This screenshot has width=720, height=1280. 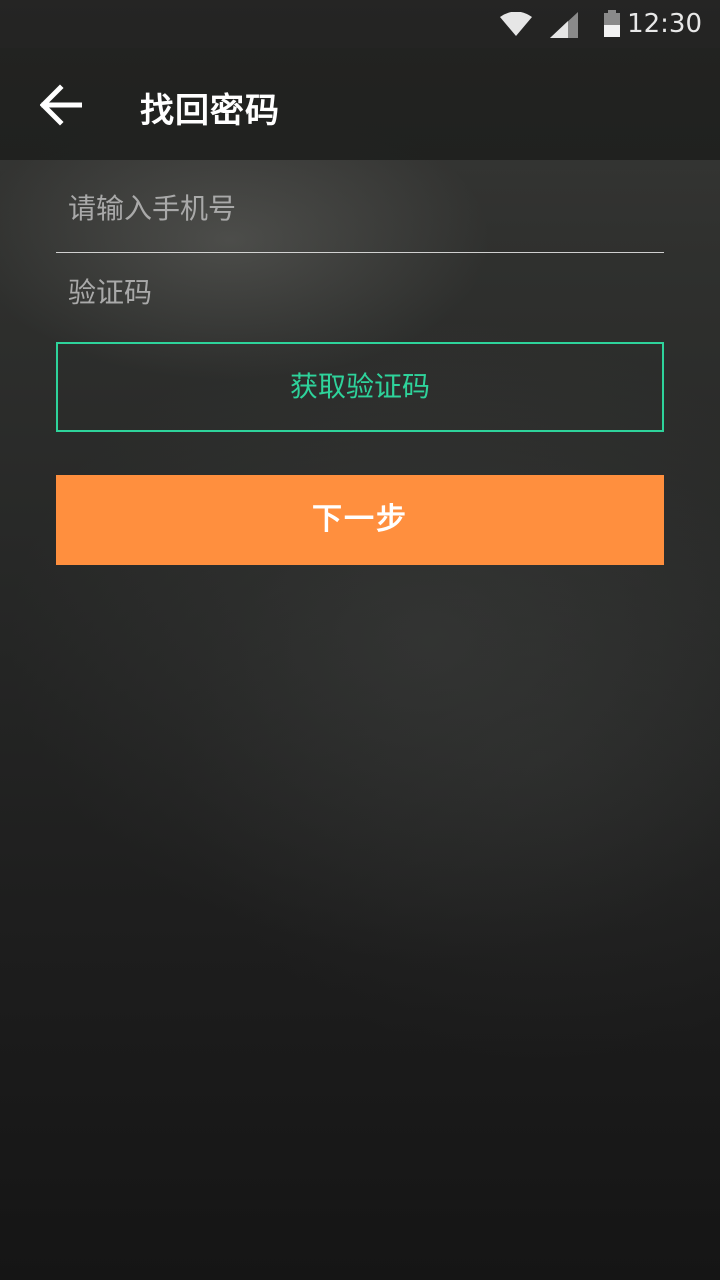 What do you see at coordinates (360, 387) in the screenshot?
I see `get-code-button: 获取验证码` at bounding box center [360, 387].